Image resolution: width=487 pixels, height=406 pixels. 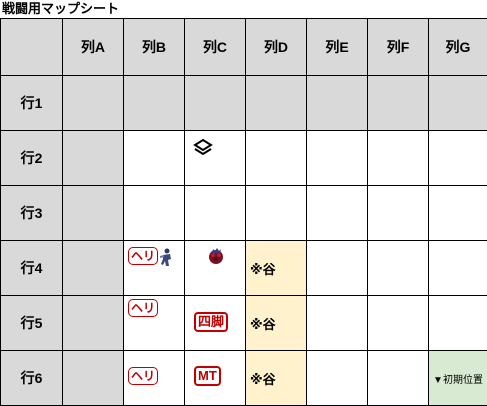 I want to click on cell-c6: MT, so click(x=215, y=378).